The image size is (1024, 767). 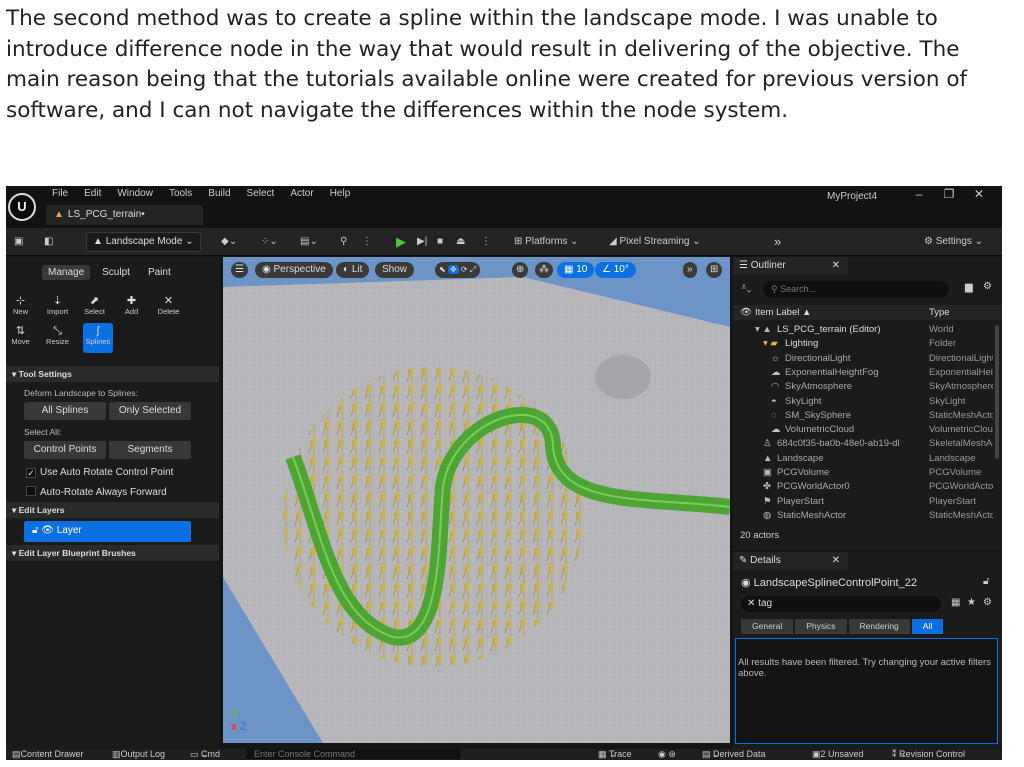 What do you see at coordinates (734, 754) in the screenshot?
I see `derived-data-button: ▤ Derived Data ⌄` at bounding box center [734, 754].